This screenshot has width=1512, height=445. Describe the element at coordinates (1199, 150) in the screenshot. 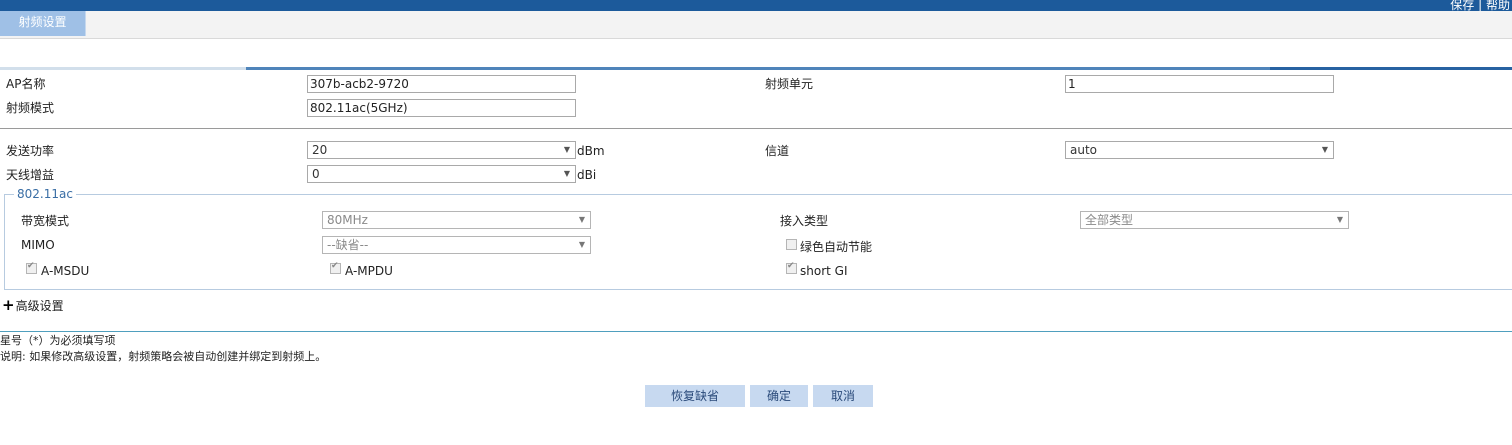

I see `channel-select: auto ▼` at that location.